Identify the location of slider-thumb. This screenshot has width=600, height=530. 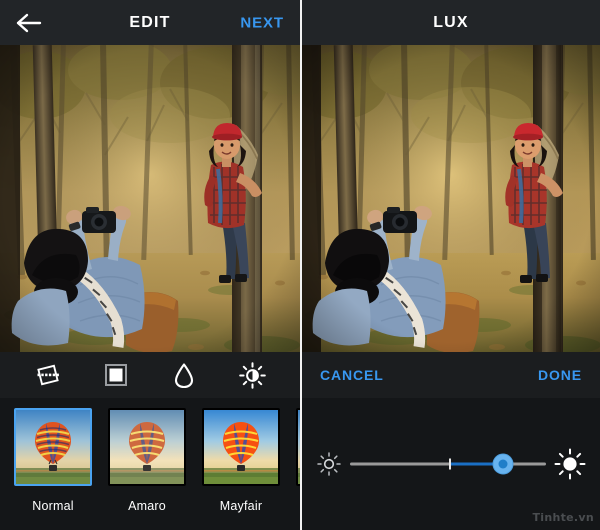
(503, 464).